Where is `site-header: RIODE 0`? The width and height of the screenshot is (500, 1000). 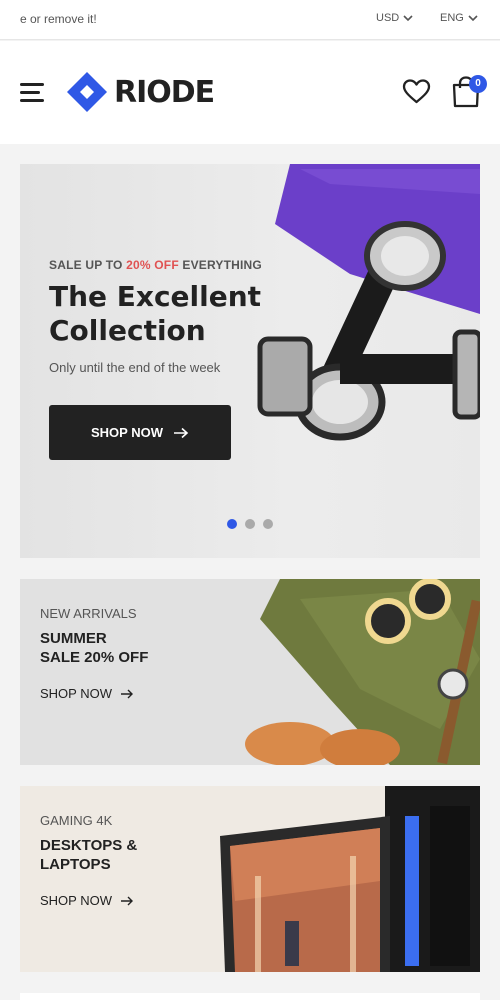
site-header: RIODE 0 is located at coordinates (250, 92).